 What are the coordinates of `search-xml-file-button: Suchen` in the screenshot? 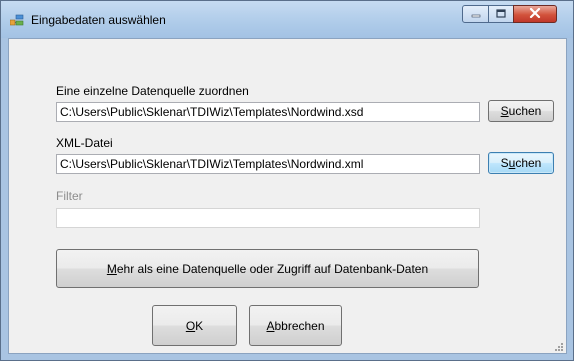 It's located at (521, 163).